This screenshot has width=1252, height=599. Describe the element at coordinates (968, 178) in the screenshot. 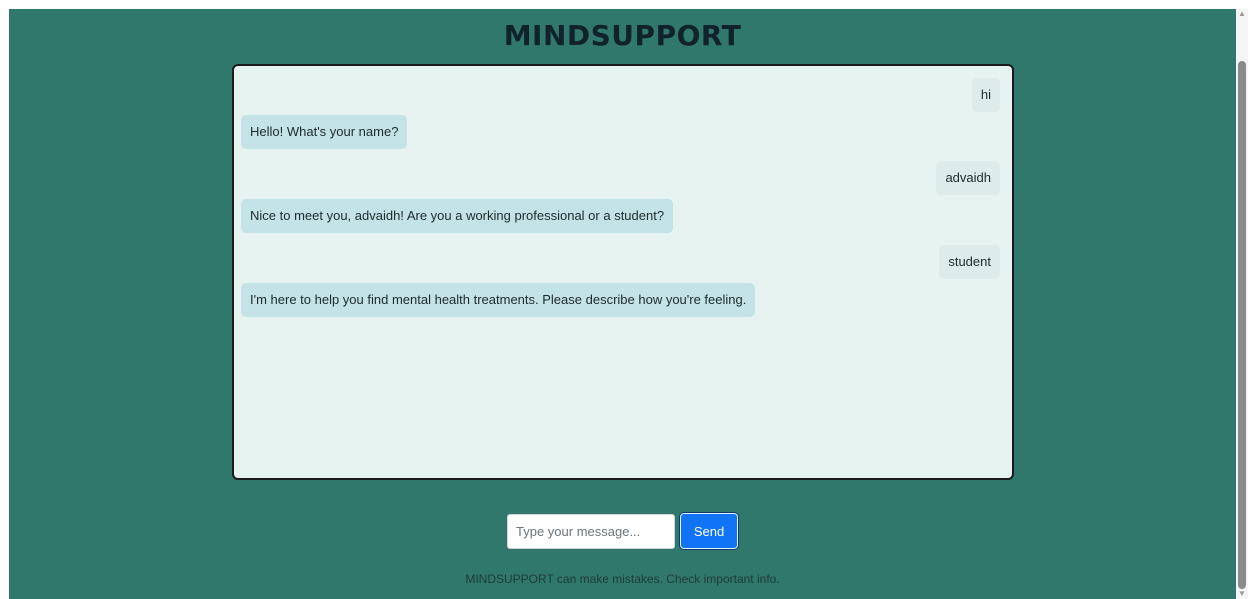

I see `user-message: advaidh` at that location.